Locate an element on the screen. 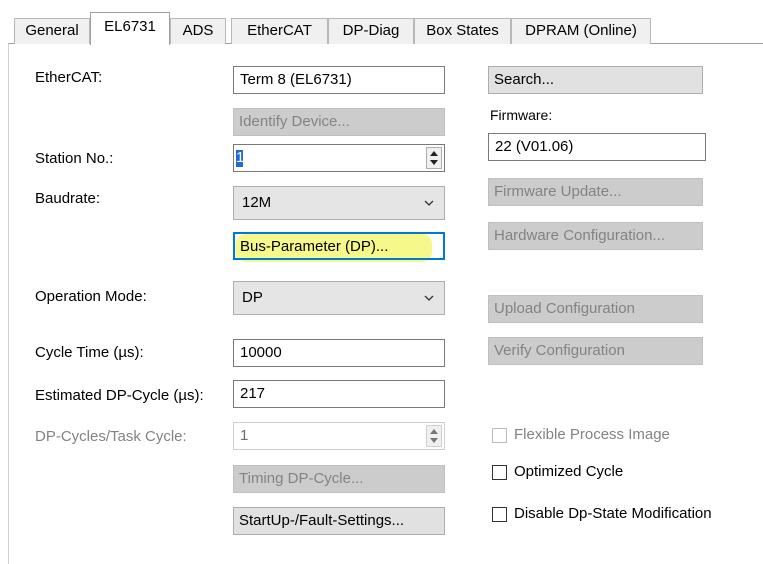 The width and height of the screenshot is (763, 564). cycle-time-label: Cycle Time (µs): is located at coordinates (89, 352).